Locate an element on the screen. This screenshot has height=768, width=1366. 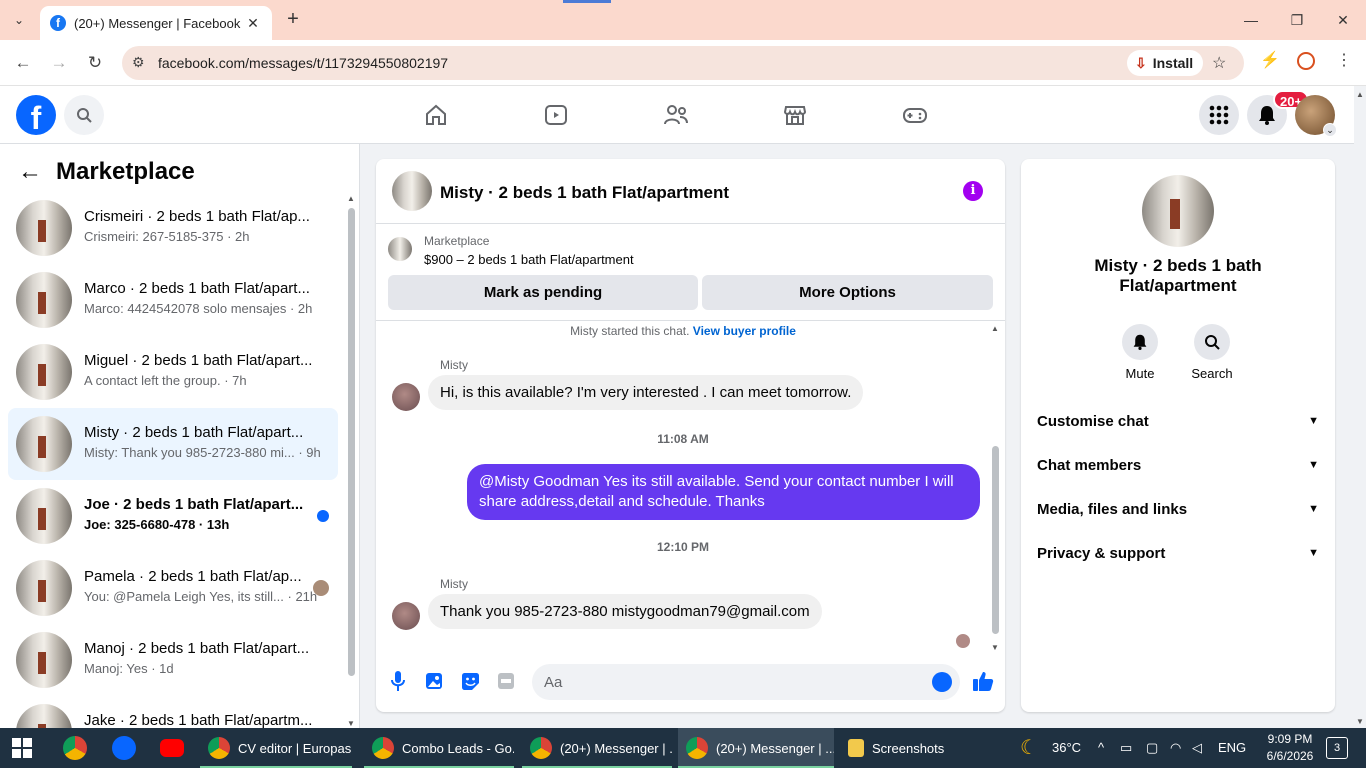
account-avatar: ⌄ is located at coordinates (1316, 116).